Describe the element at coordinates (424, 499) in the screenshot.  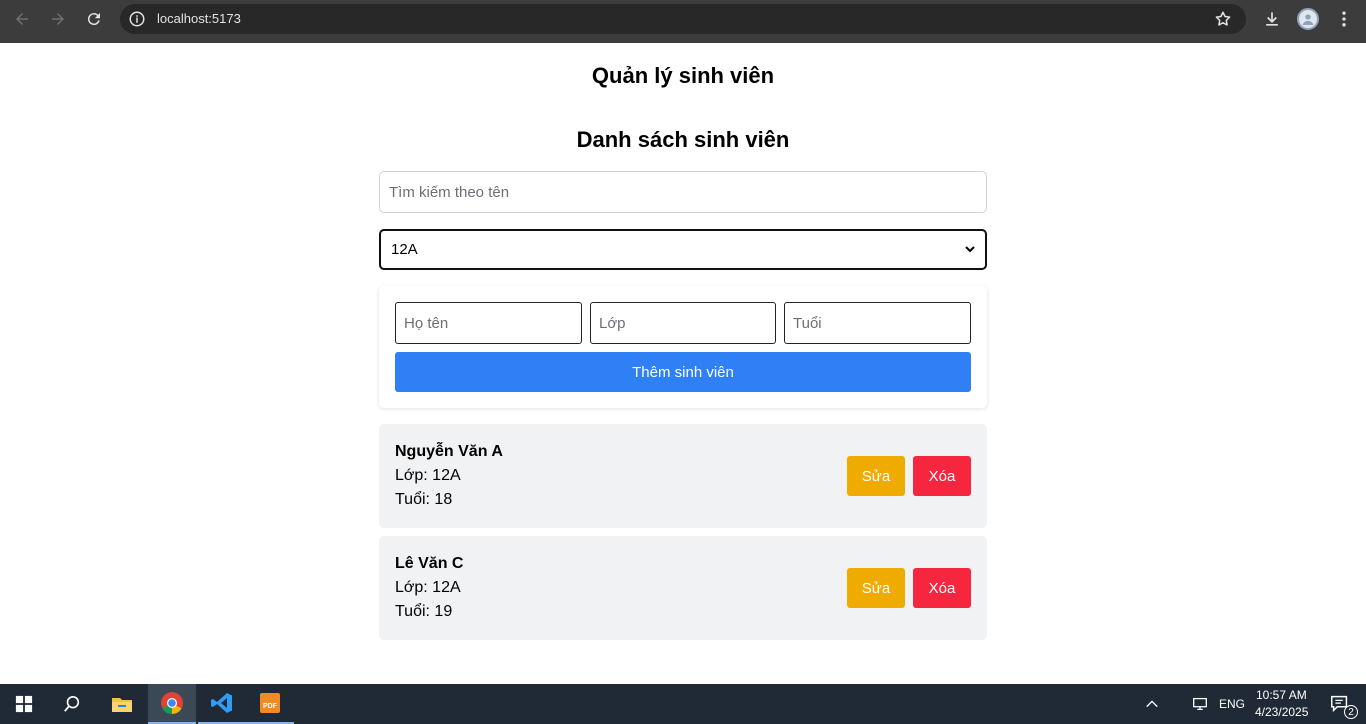
I see `student-age: Tuổi: 18` at that location.